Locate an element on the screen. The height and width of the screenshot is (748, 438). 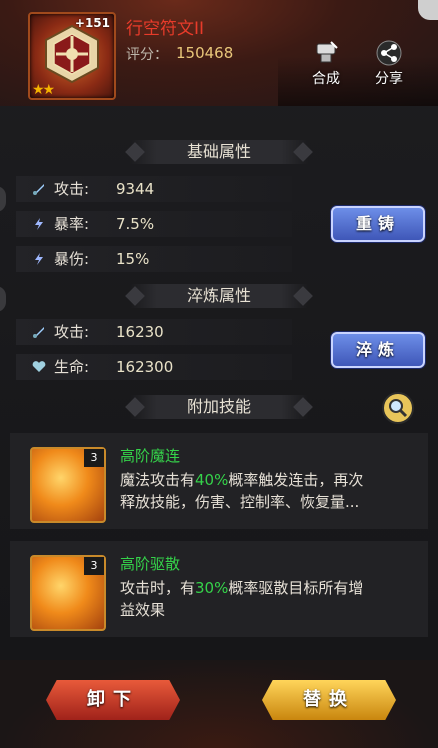
anvil-icon is located at coordinates (327, 52).